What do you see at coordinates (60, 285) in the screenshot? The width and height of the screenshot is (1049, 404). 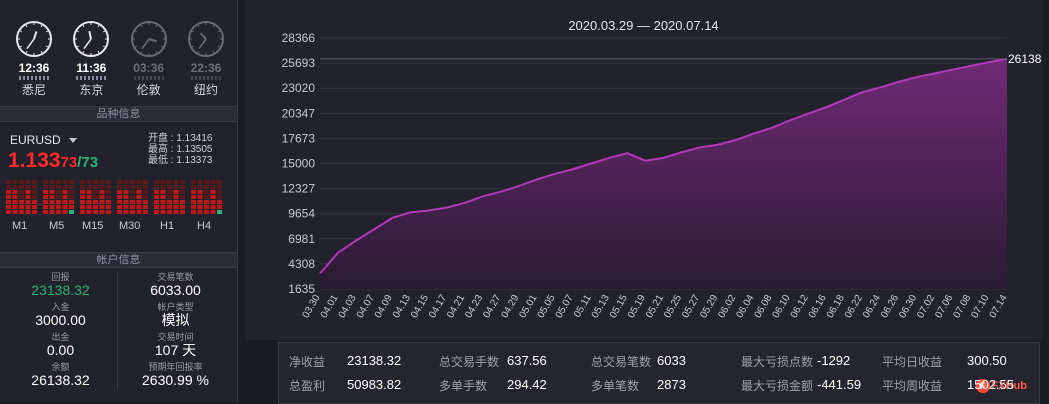 I see `account-field: 回报 23138.32` at bounding box center [60, 285].